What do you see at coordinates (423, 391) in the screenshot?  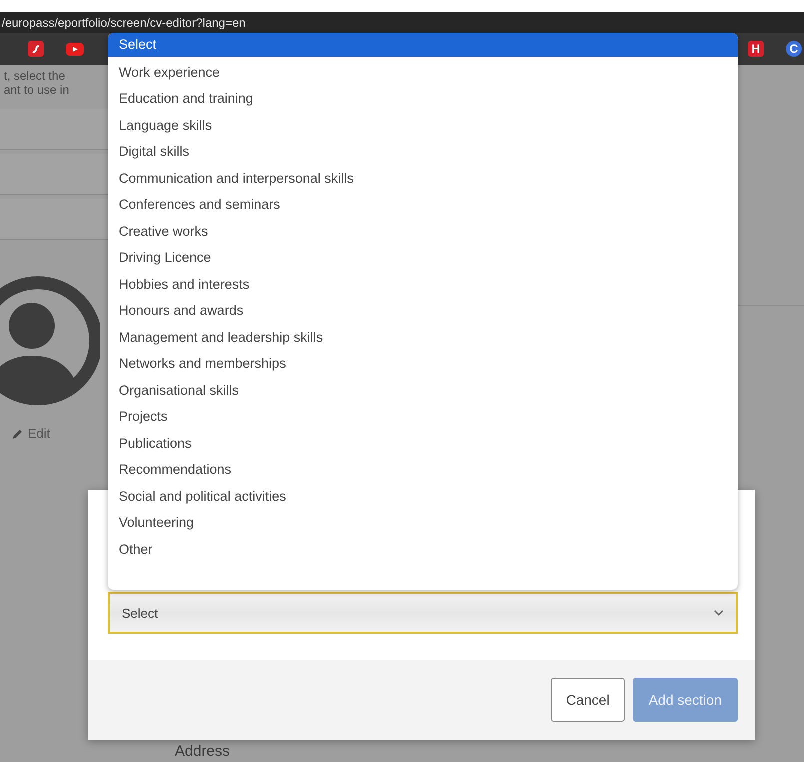 I see `dropdown-option: Organisational skills` at bounding box center [423, 391].